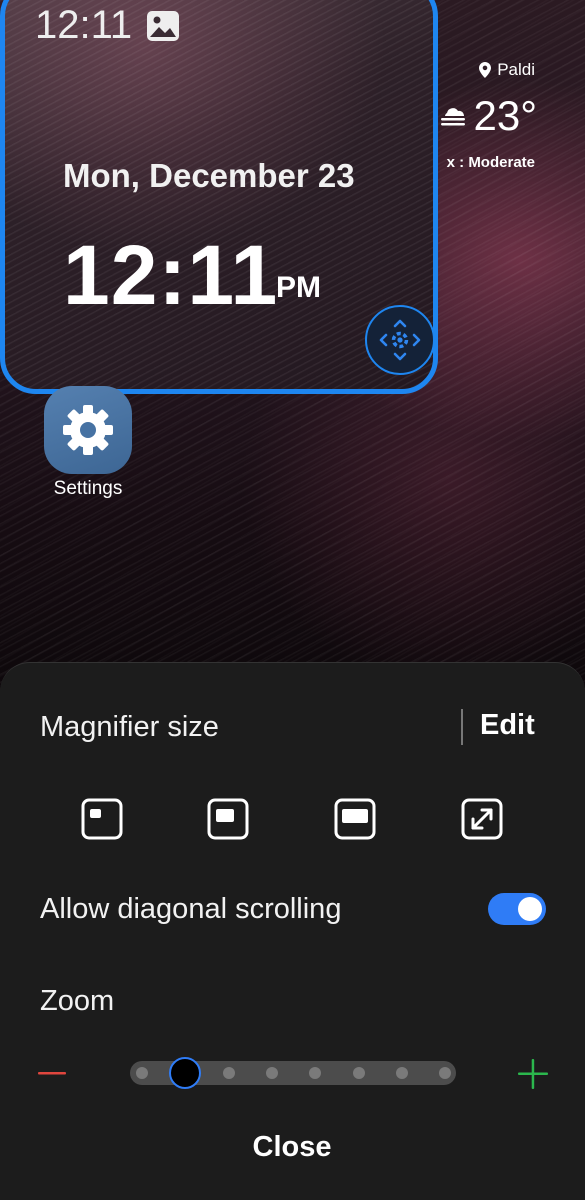  I want to click on temperature-value: 23°, so click(505, 115).